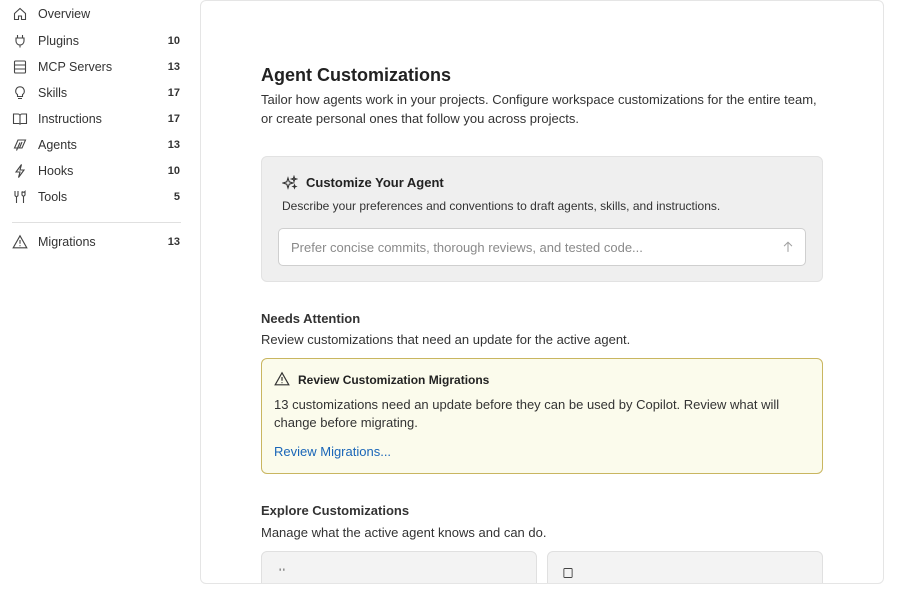 The image size is (900, 600). I want to click on page-title: Agent Customizations, so click(356, 75).